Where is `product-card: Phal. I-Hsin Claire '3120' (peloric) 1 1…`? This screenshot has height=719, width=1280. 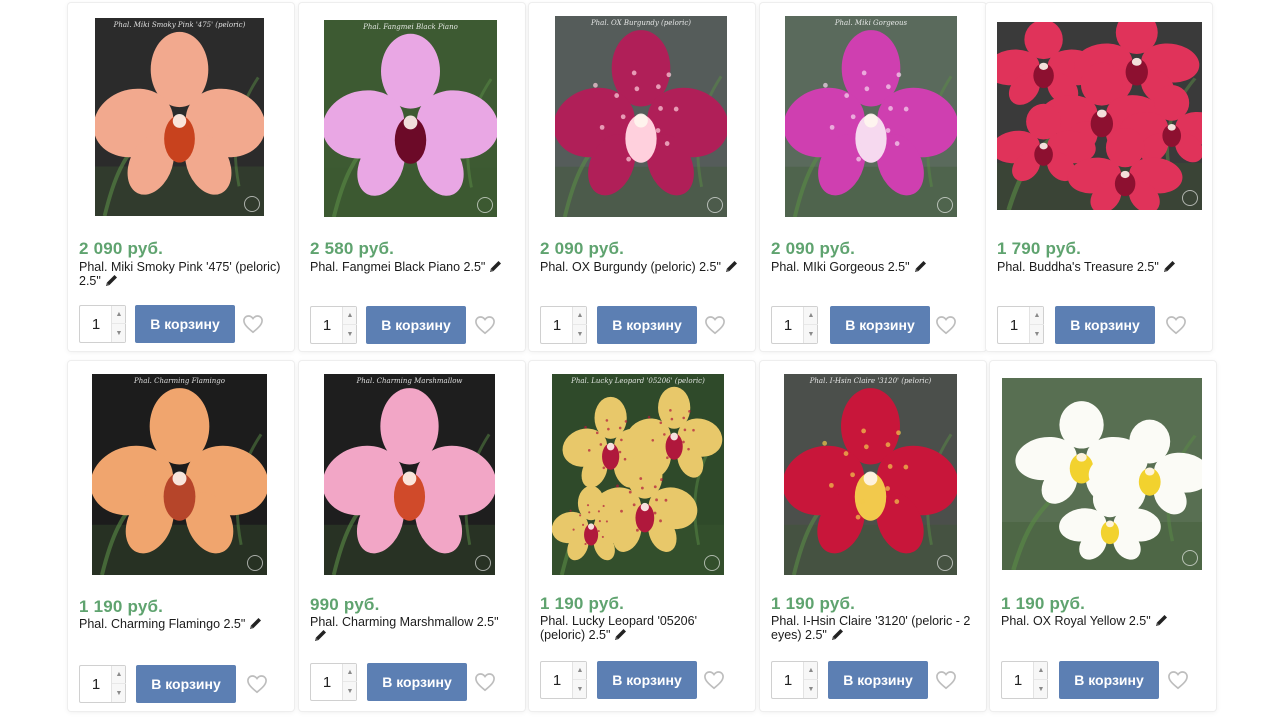 product-card: Phal. I-Hsin Claire '3120' (peloric) 1 1… is located at coordinates (873, 536).